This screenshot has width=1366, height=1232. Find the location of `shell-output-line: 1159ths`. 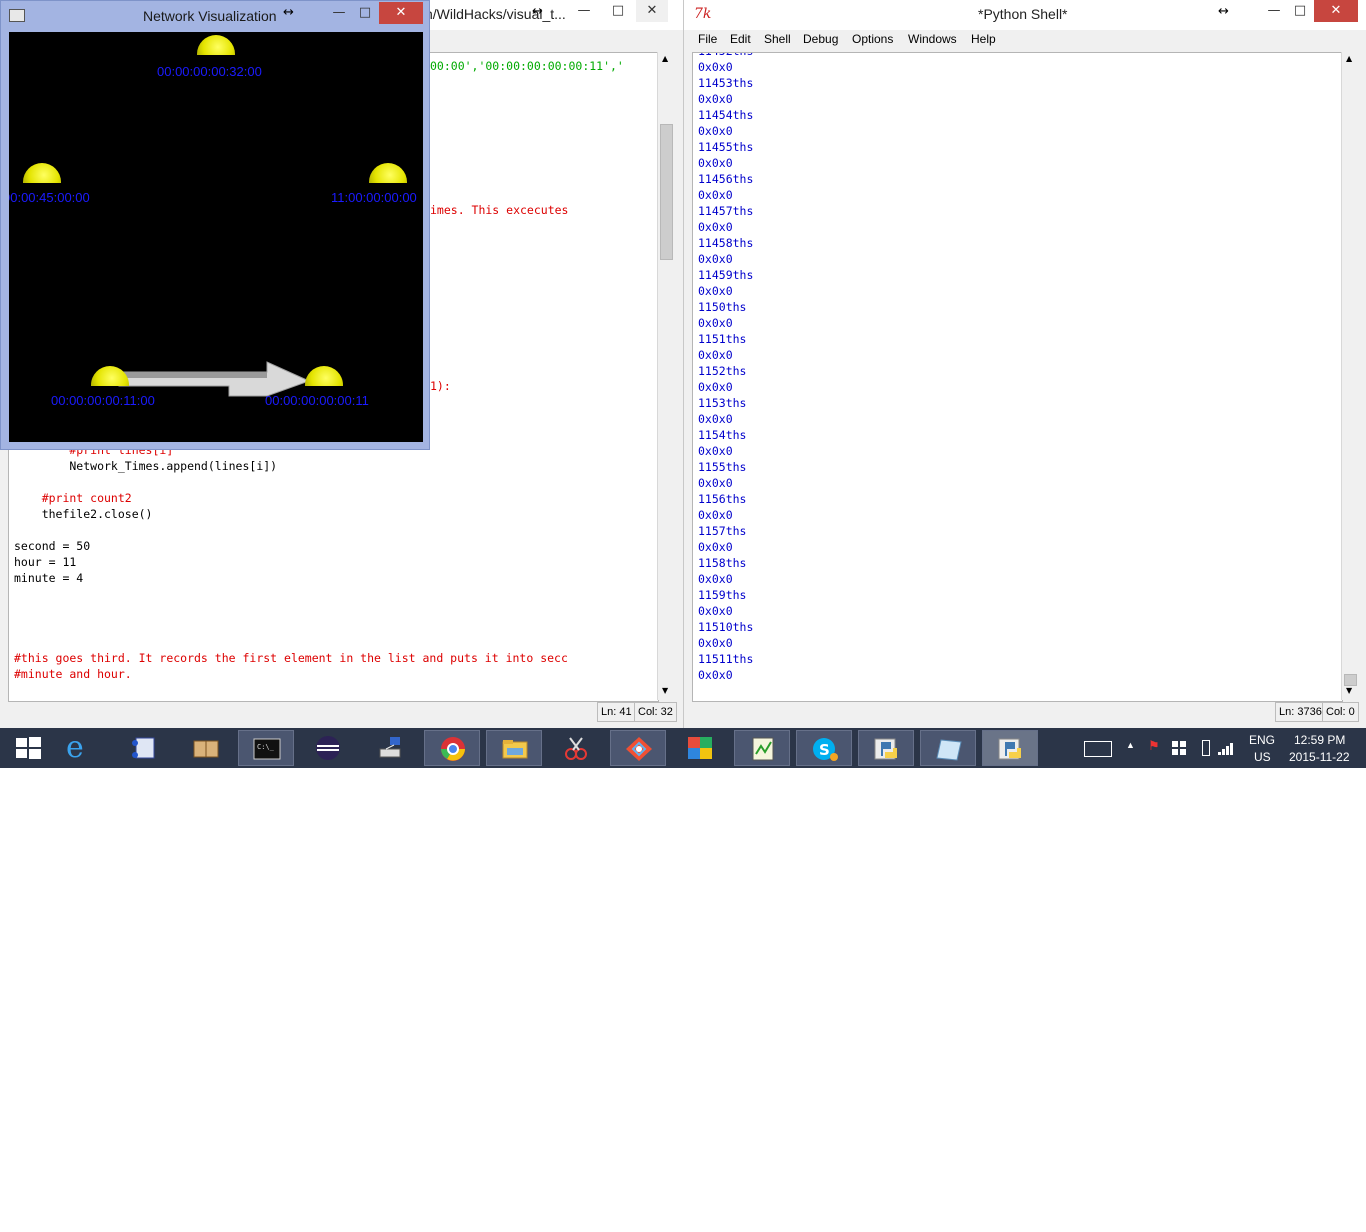

shell-output-line: 1159ths is located at coordinates (722, 595).